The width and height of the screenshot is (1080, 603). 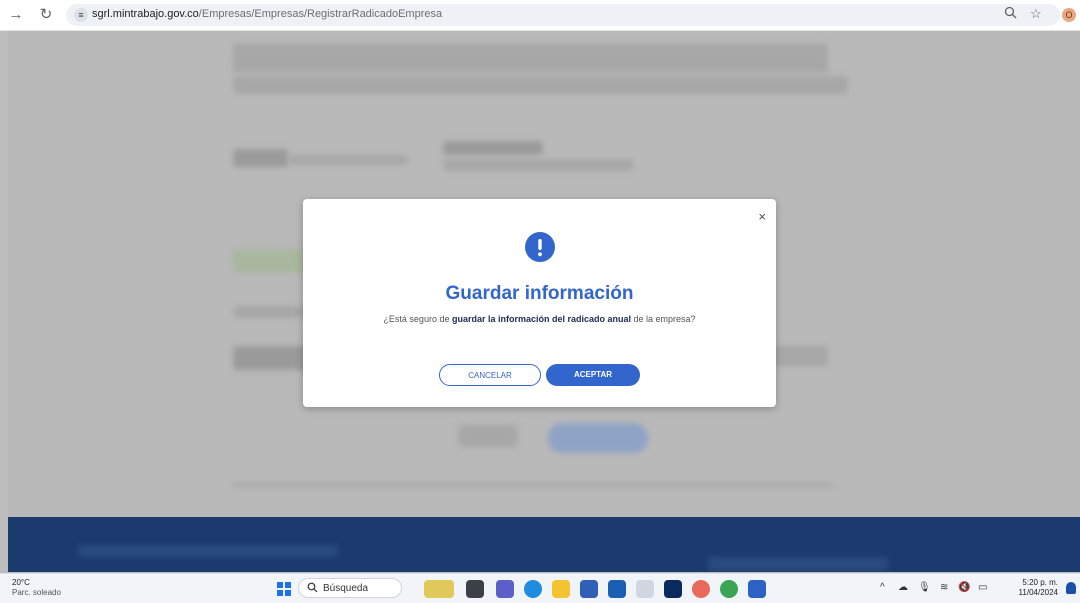 I want to click on close-icon: ×, so click(x=762, y=216).